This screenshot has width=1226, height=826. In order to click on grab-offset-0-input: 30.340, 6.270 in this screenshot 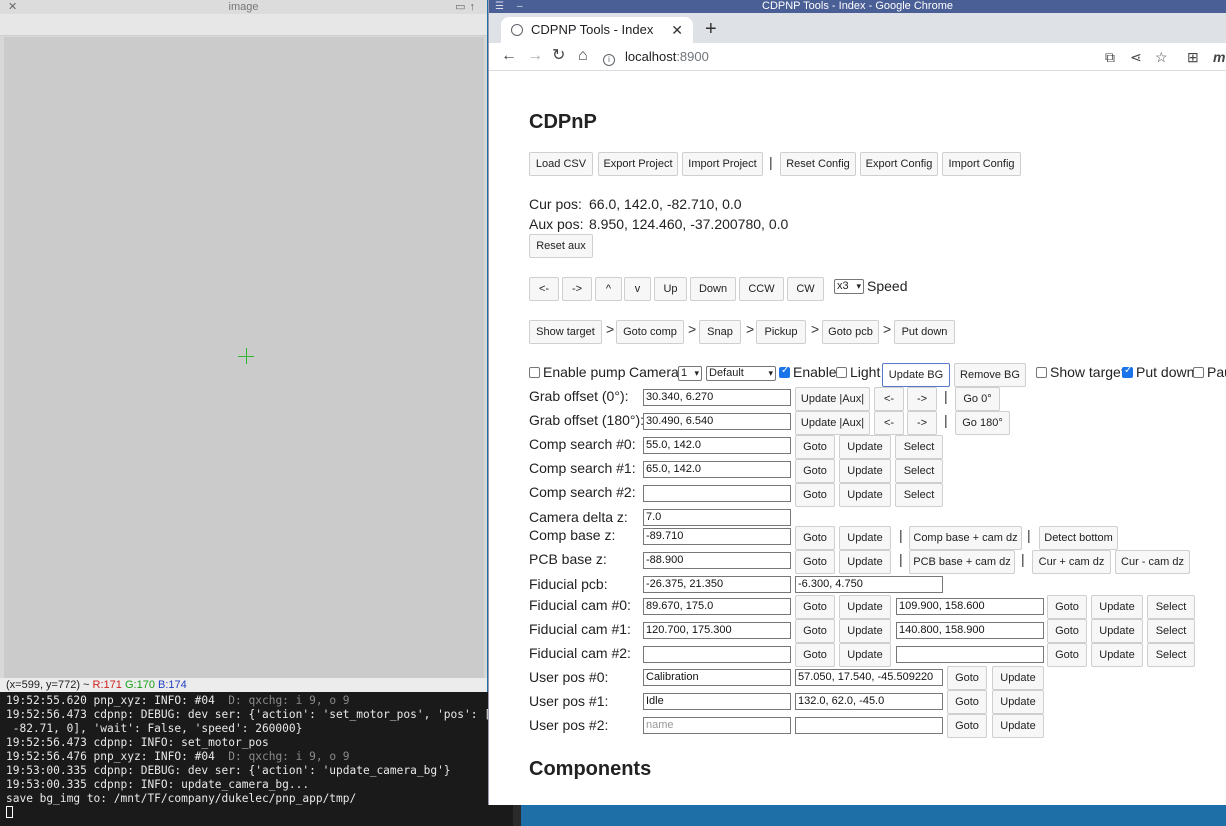, I will do `click(717, 397)`.